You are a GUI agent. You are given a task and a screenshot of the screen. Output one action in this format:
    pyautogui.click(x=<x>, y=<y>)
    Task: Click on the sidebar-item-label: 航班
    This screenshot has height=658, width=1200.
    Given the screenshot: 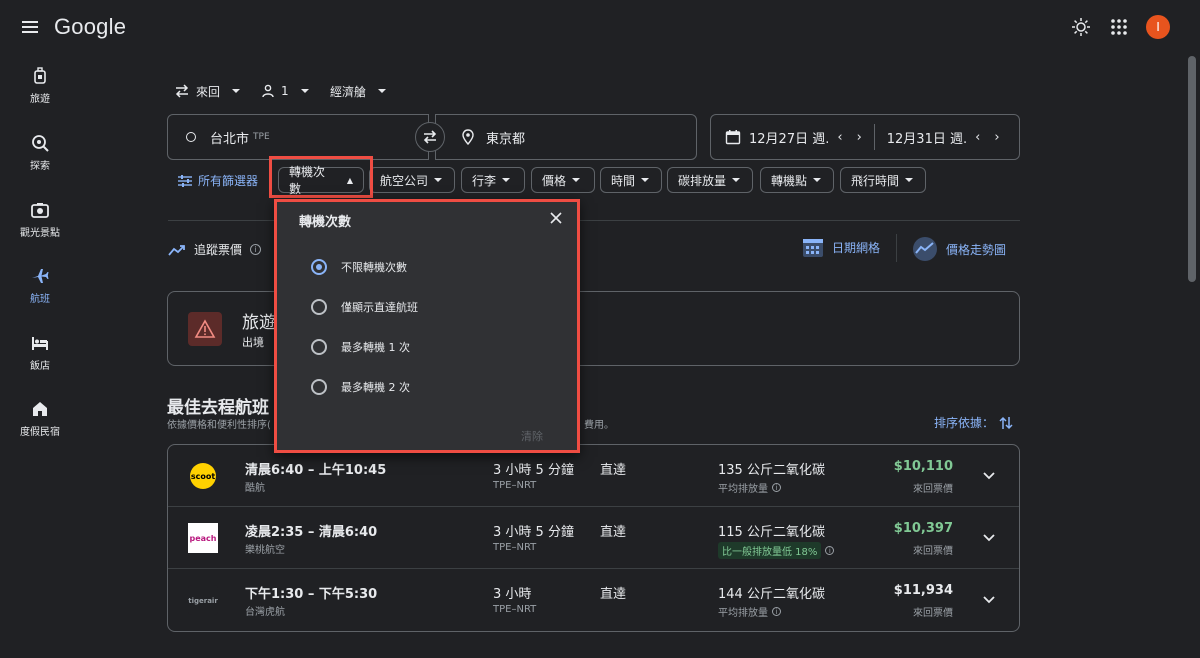 What is the action you would take?
    pyautogui.click(x=40, y=299)
    